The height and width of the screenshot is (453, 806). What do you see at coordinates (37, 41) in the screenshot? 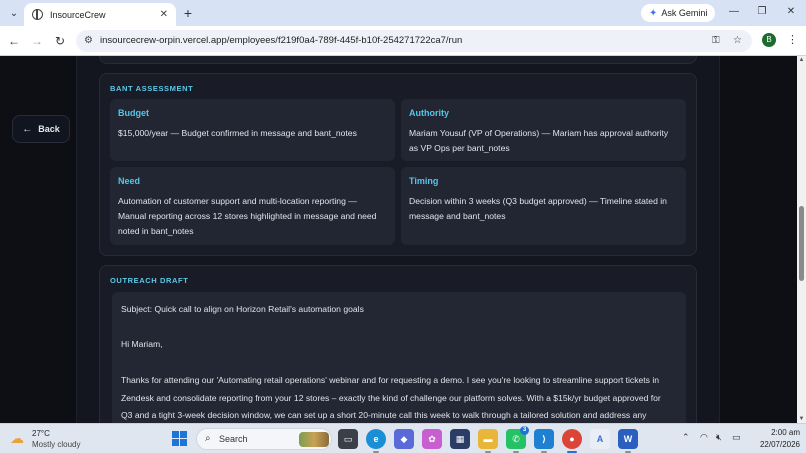
I see `forward-nav-icon: →` at bounding box center [37, 41].